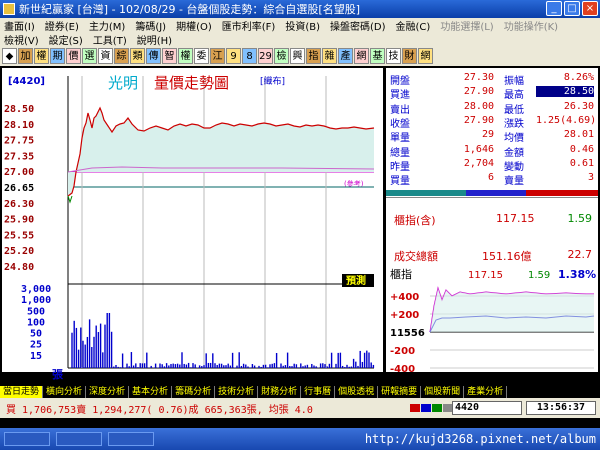 The image size is (600, 450). Describe the element at coordinates (237, 392) in the screenshot. I see `tab-5: 技術分析` at that location.